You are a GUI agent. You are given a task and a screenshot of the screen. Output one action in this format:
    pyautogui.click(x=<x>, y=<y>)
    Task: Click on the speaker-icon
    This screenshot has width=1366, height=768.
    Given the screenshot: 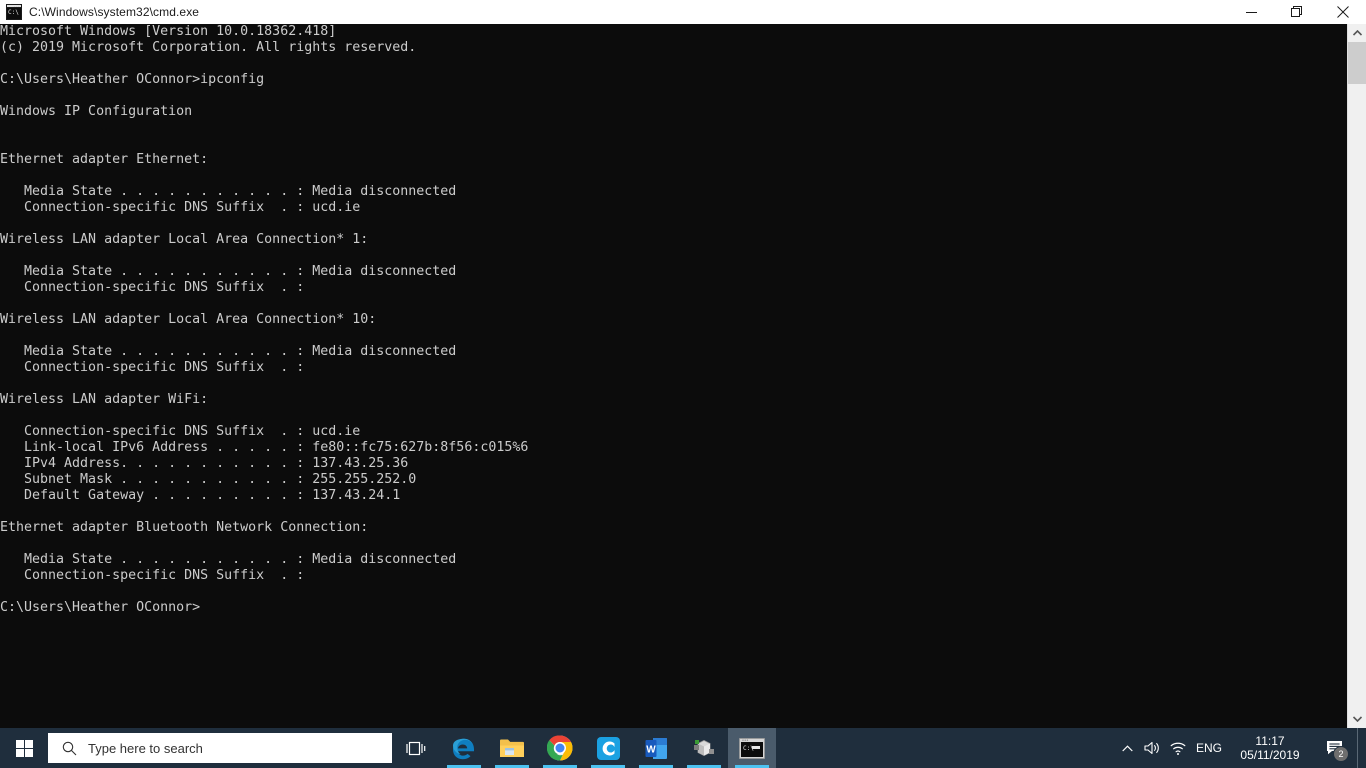 What is the action you would take?
    pyautogui.click(x=1151, y=748)
    